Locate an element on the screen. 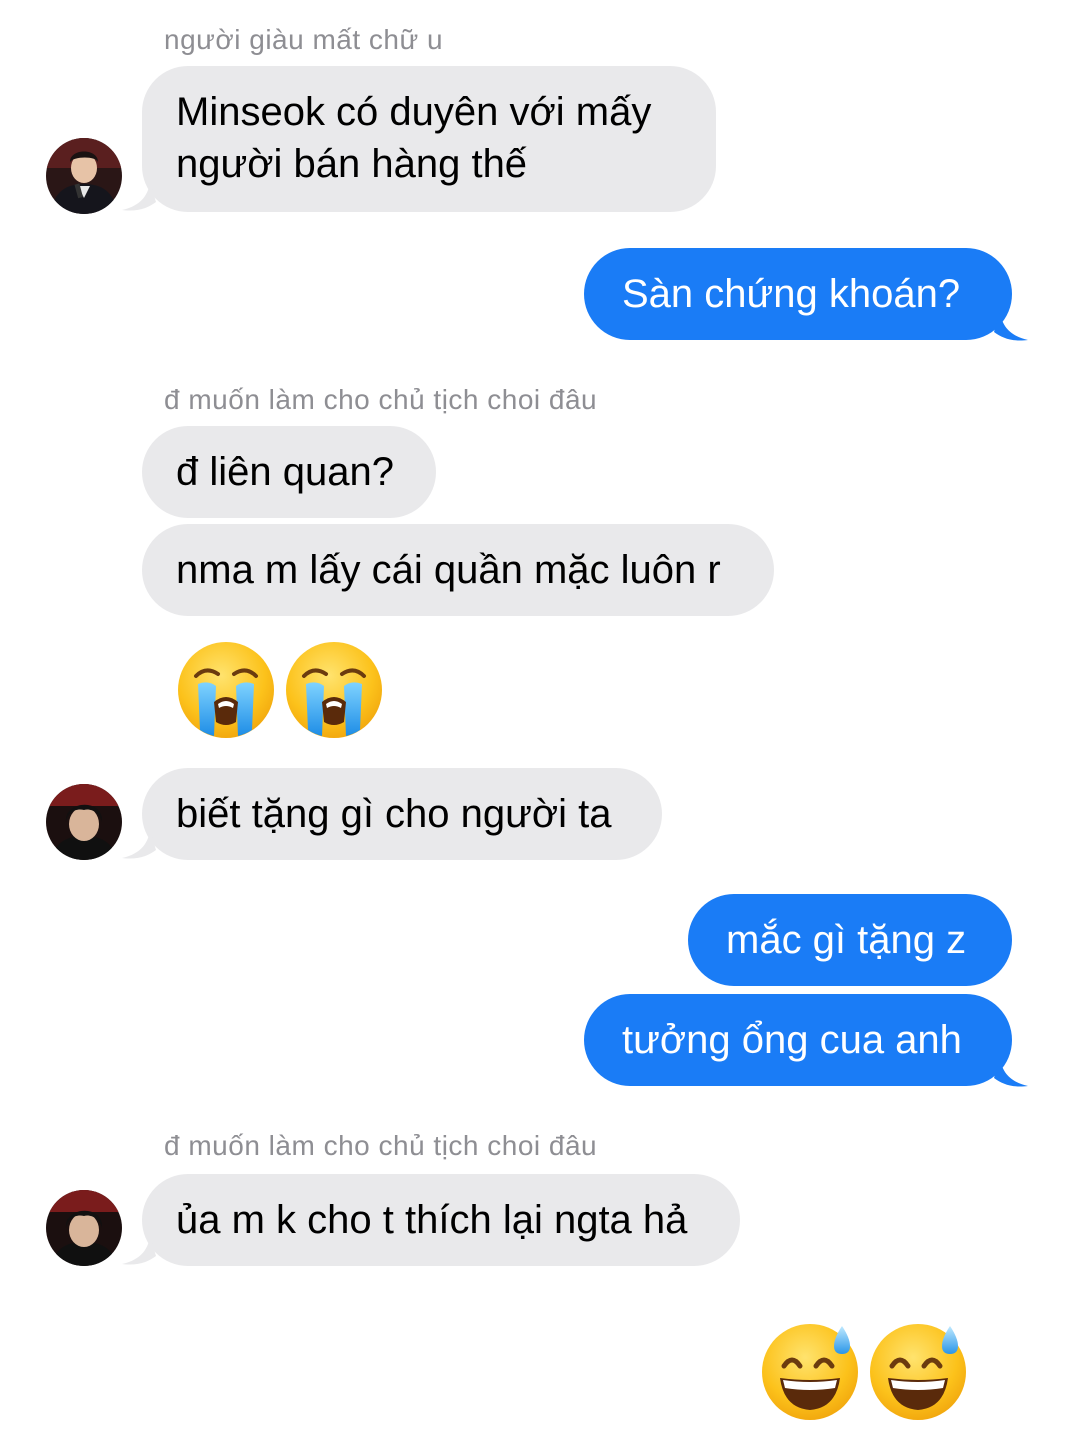 Image resolution: width=1080 pixels, height=1445 pixels. message-text-line: Sàn chứng khoán? is located at coordinates (791, 294).